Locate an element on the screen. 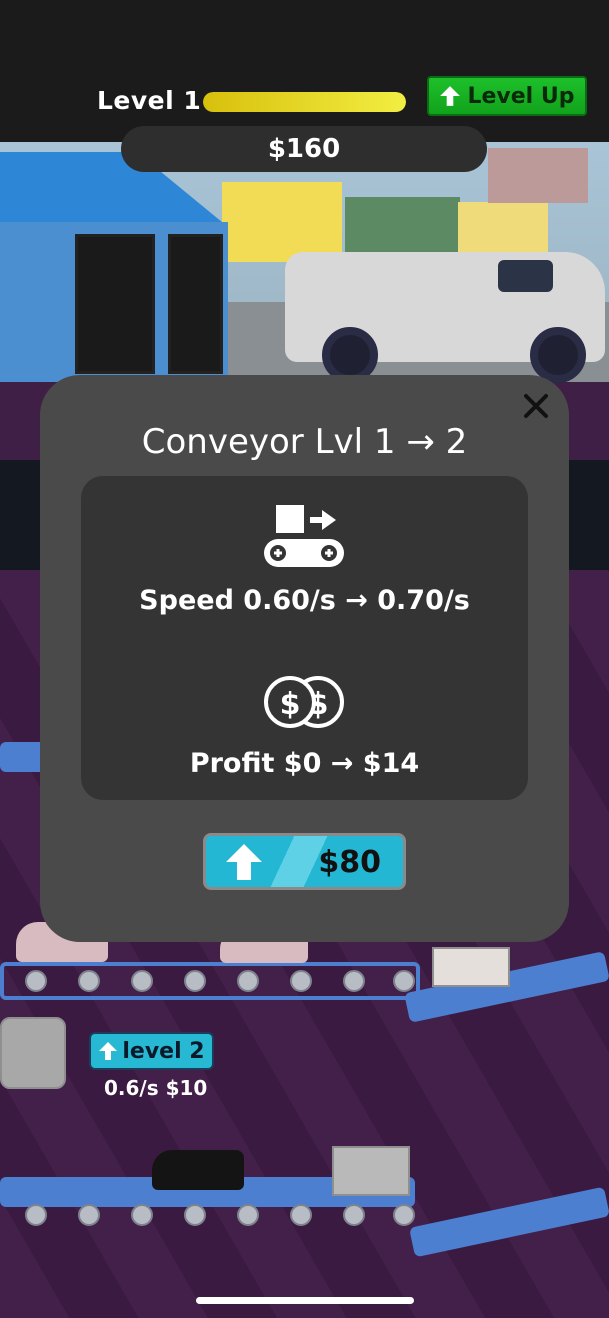 Image resolution: width=609 pixels, height=1318 pixels. close-icon is located at coordinates (536, 406).